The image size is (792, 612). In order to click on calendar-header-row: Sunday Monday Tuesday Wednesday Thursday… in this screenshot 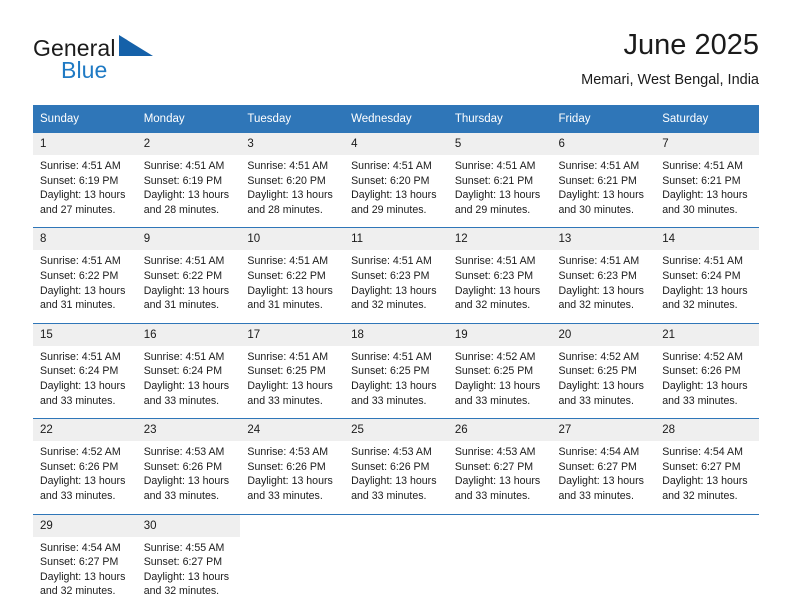, I will do `click(396, 119)`.